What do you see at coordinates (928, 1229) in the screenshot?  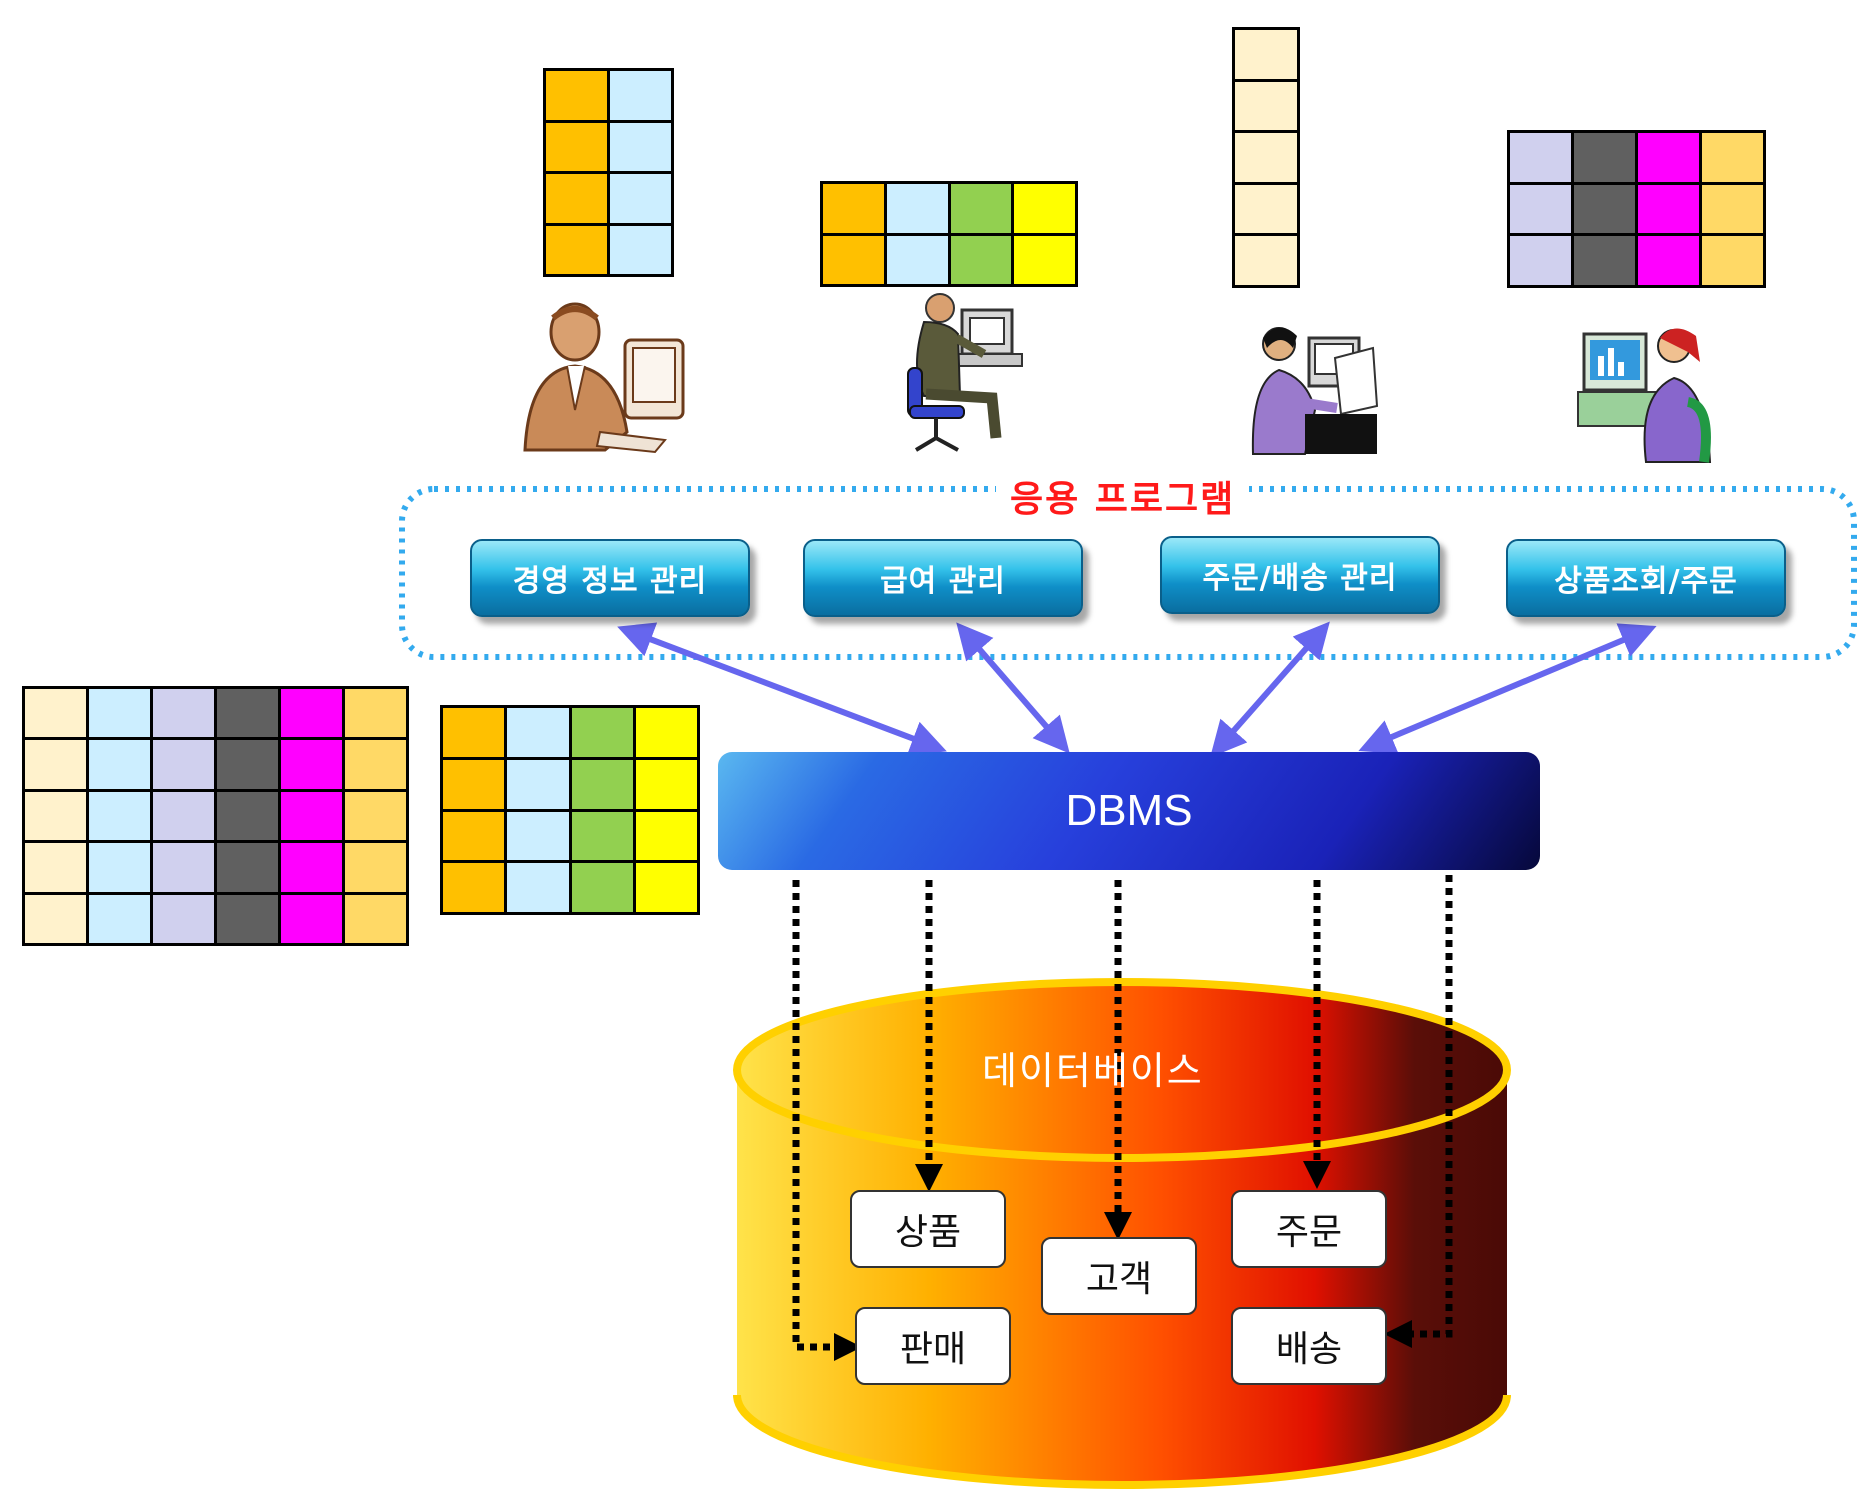 I see `entity-product: 상품` at bounding box center [928, 1229].